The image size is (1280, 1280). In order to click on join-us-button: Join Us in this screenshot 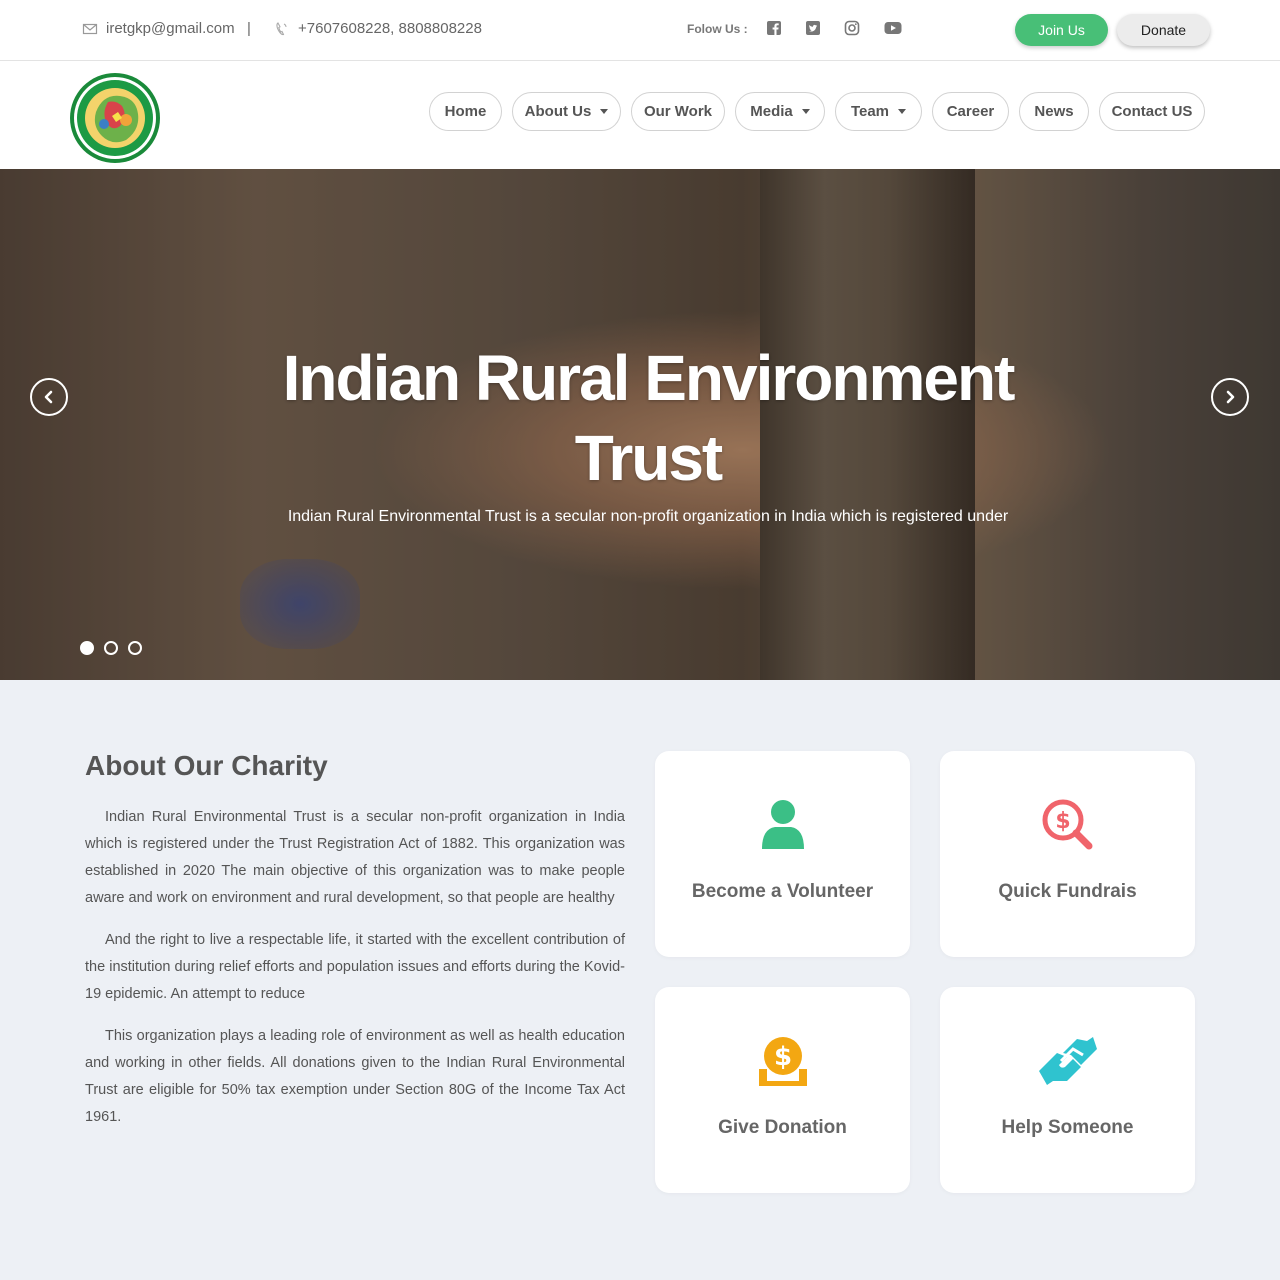, I will do `click(1061, 30)`.